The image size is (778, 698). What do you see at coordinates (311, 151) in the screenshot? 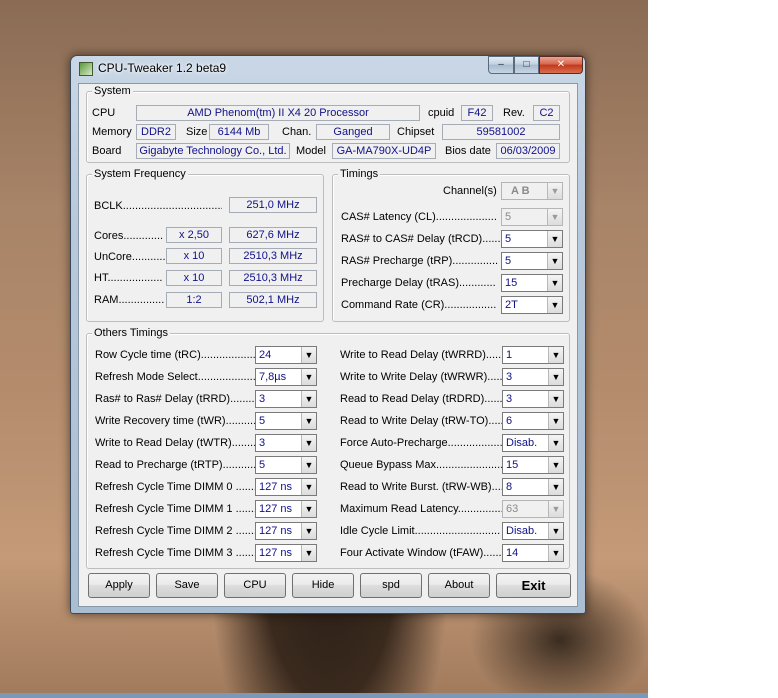
I see `model-label: Model` at bounding box center [311, 151].